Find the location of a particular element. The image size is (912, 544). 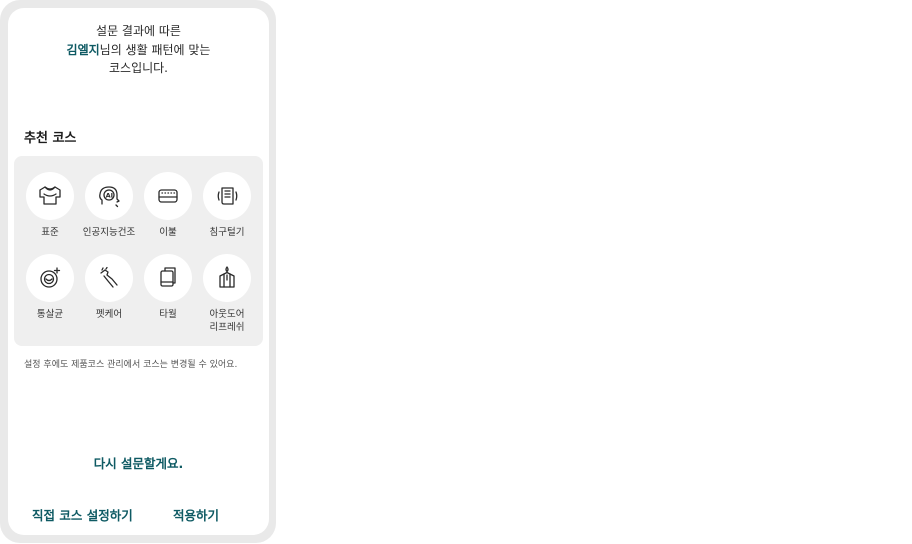

course-label: 표준 is located at coordinates (50, 232).